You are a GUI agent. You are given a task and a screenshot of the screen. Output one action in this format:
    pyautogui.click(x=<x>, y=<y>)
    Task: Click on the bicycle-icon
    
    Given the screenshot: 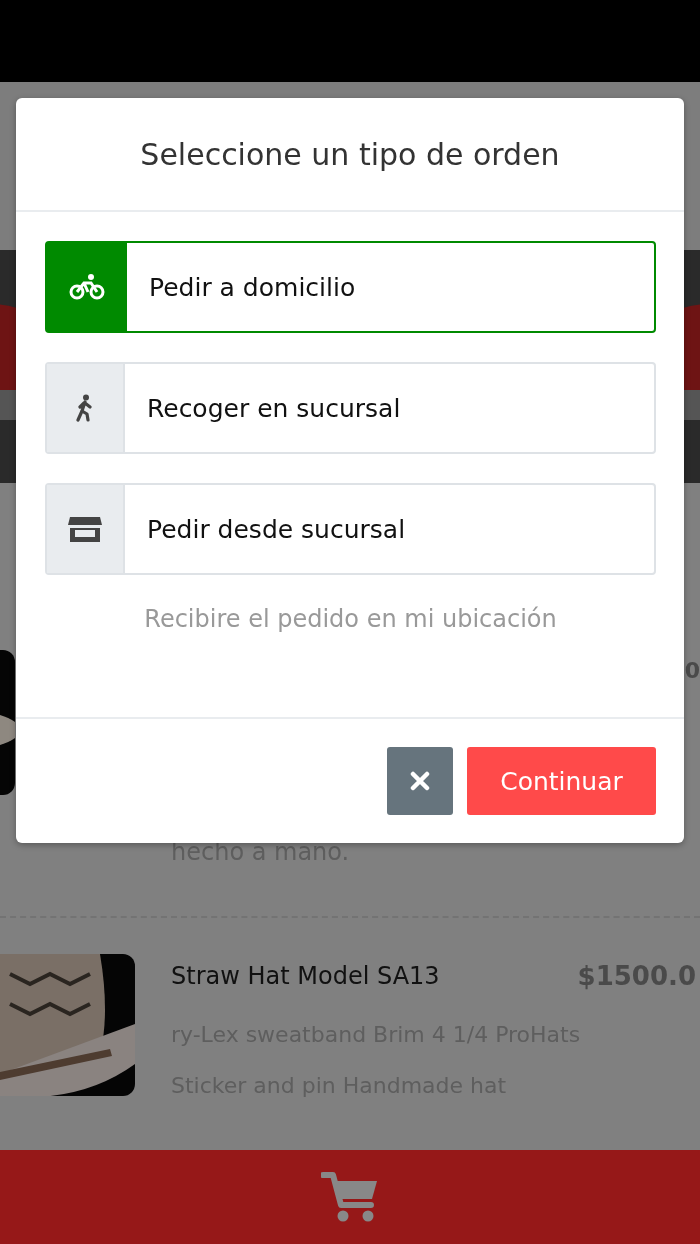 What is the action you would take?
    pyautogui.click(x=87, y=287)
    